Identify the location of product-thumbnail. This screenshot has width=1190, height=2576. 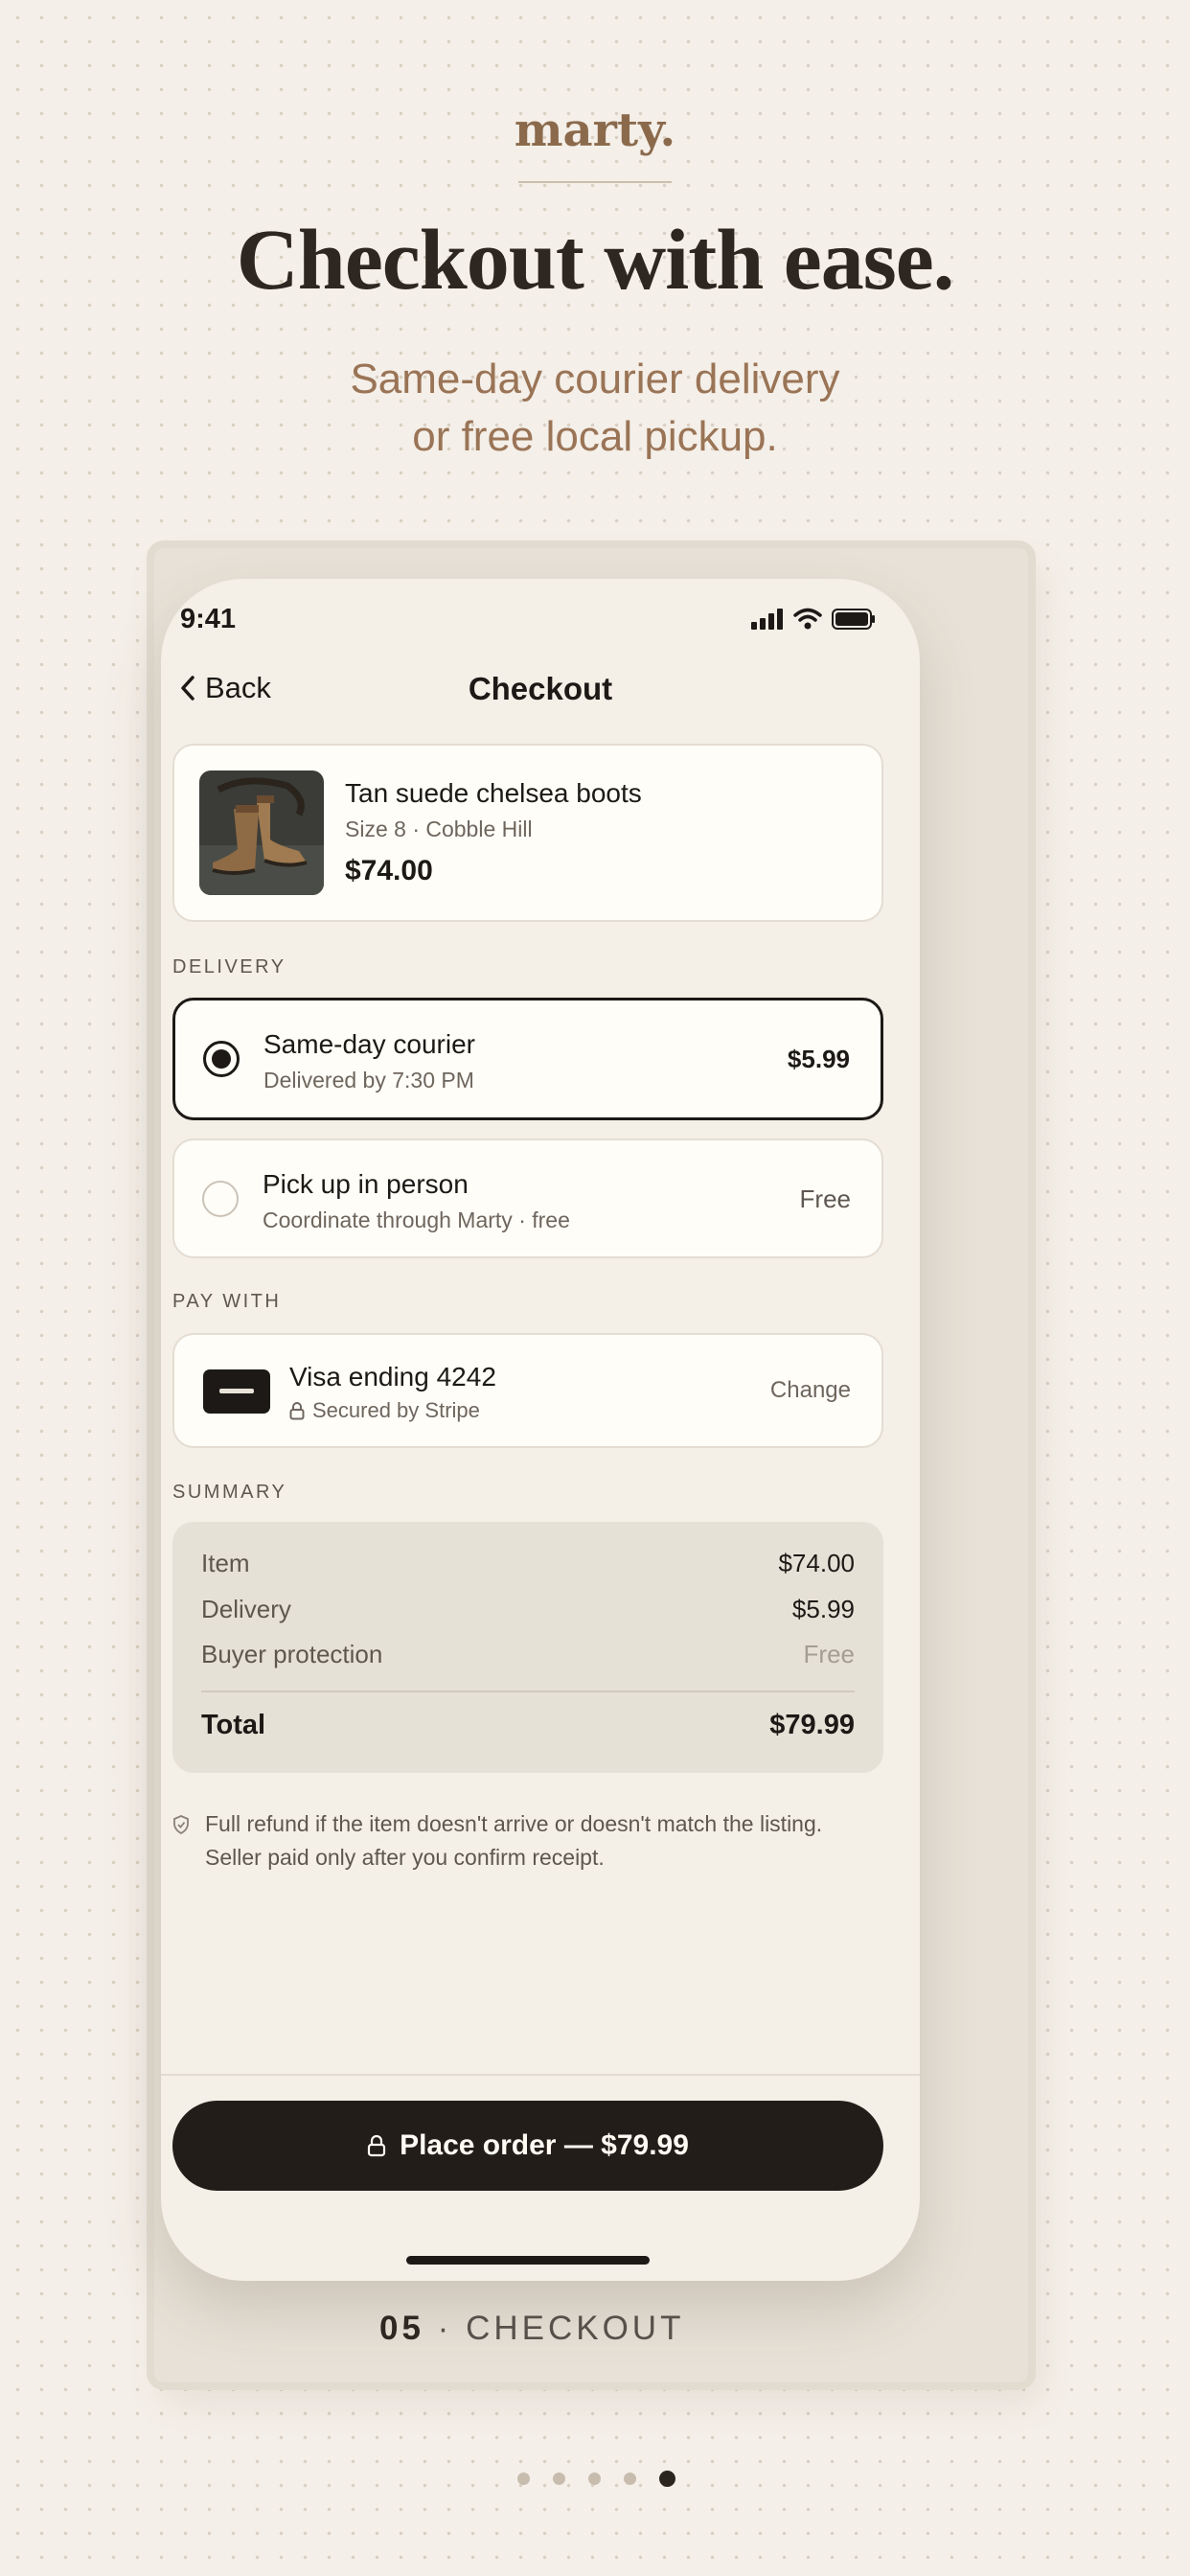
(262, 832).